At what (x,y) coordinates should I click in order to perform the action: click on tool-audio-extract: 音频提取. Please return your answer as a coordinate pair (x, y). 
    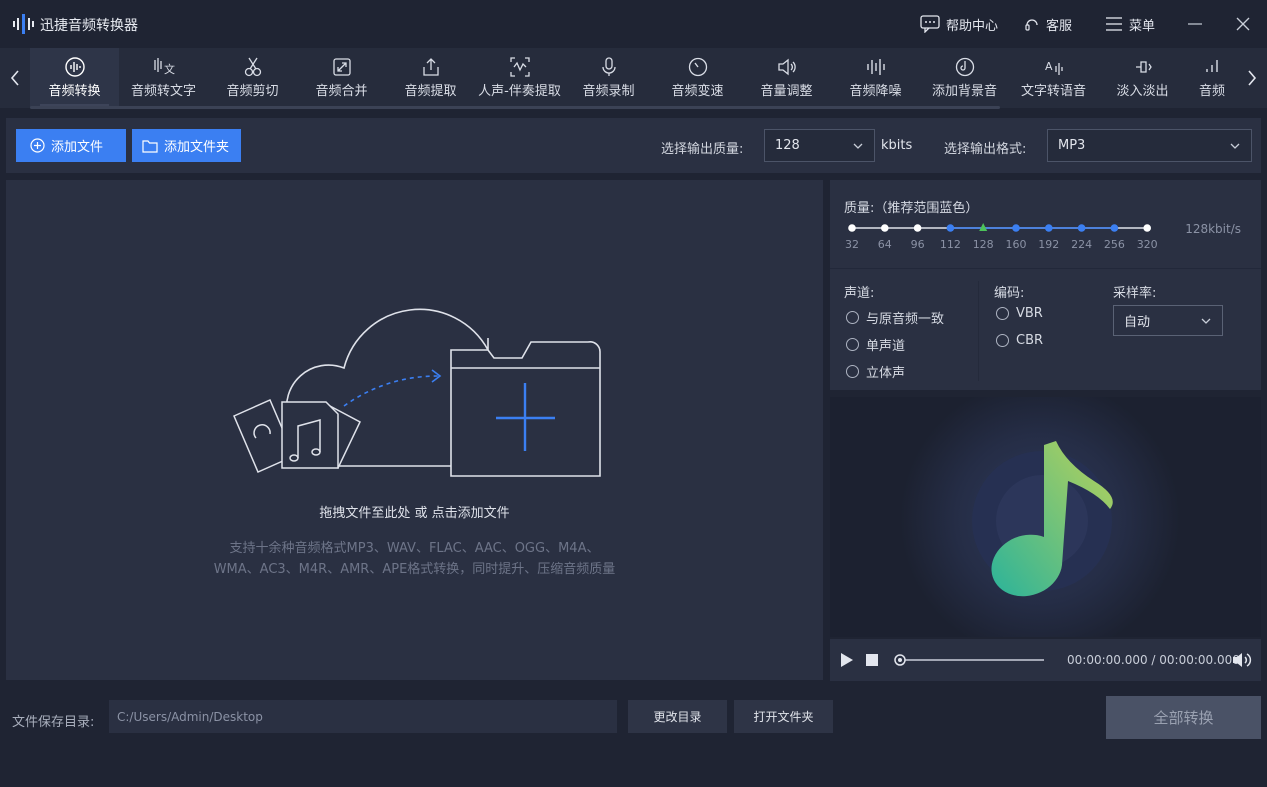
    Looking at the image, I should click on (430, 78).